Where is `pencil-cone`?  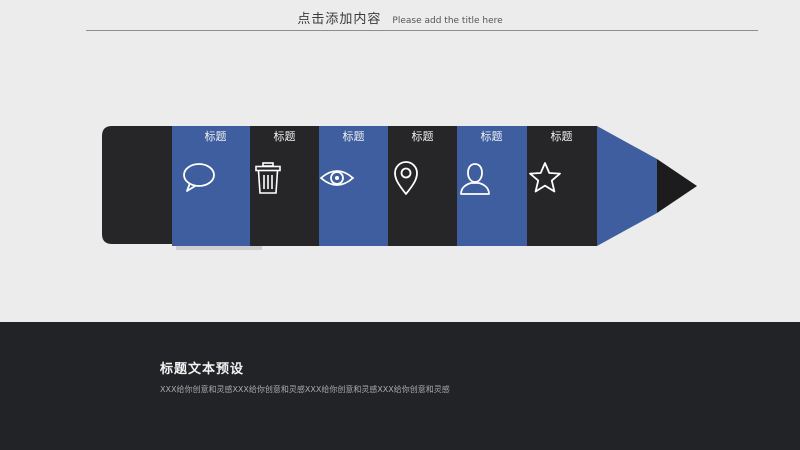 pencil-cone is located at coordinates (627, 186).